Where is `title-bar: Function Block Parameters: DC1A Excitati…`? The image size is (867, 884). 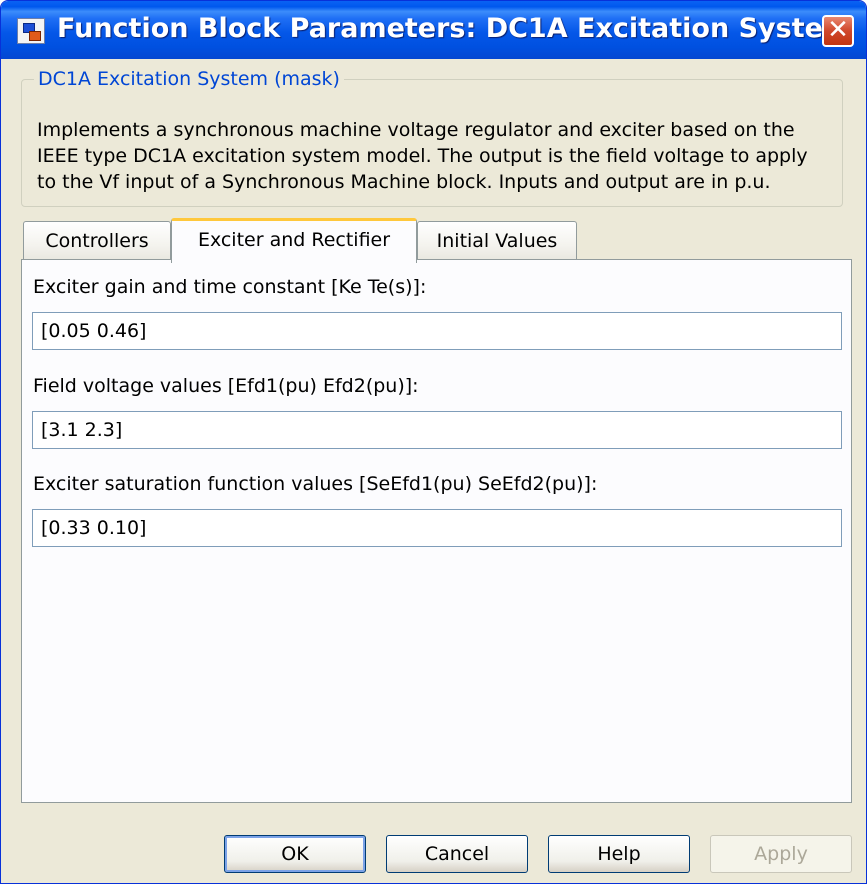 title-bar: Function Block Parameters: DC1A Excitati… is located at coordinates (433, 30).